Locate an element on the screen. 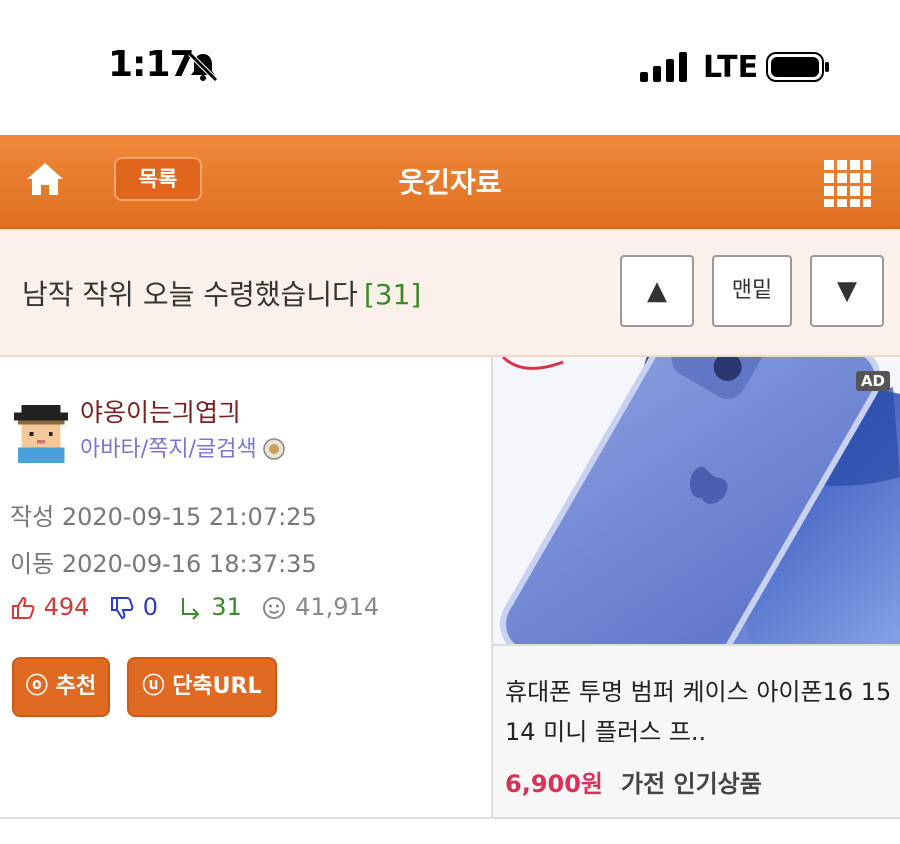  view-stat: 41,914 is located at coordinates (320, 607).